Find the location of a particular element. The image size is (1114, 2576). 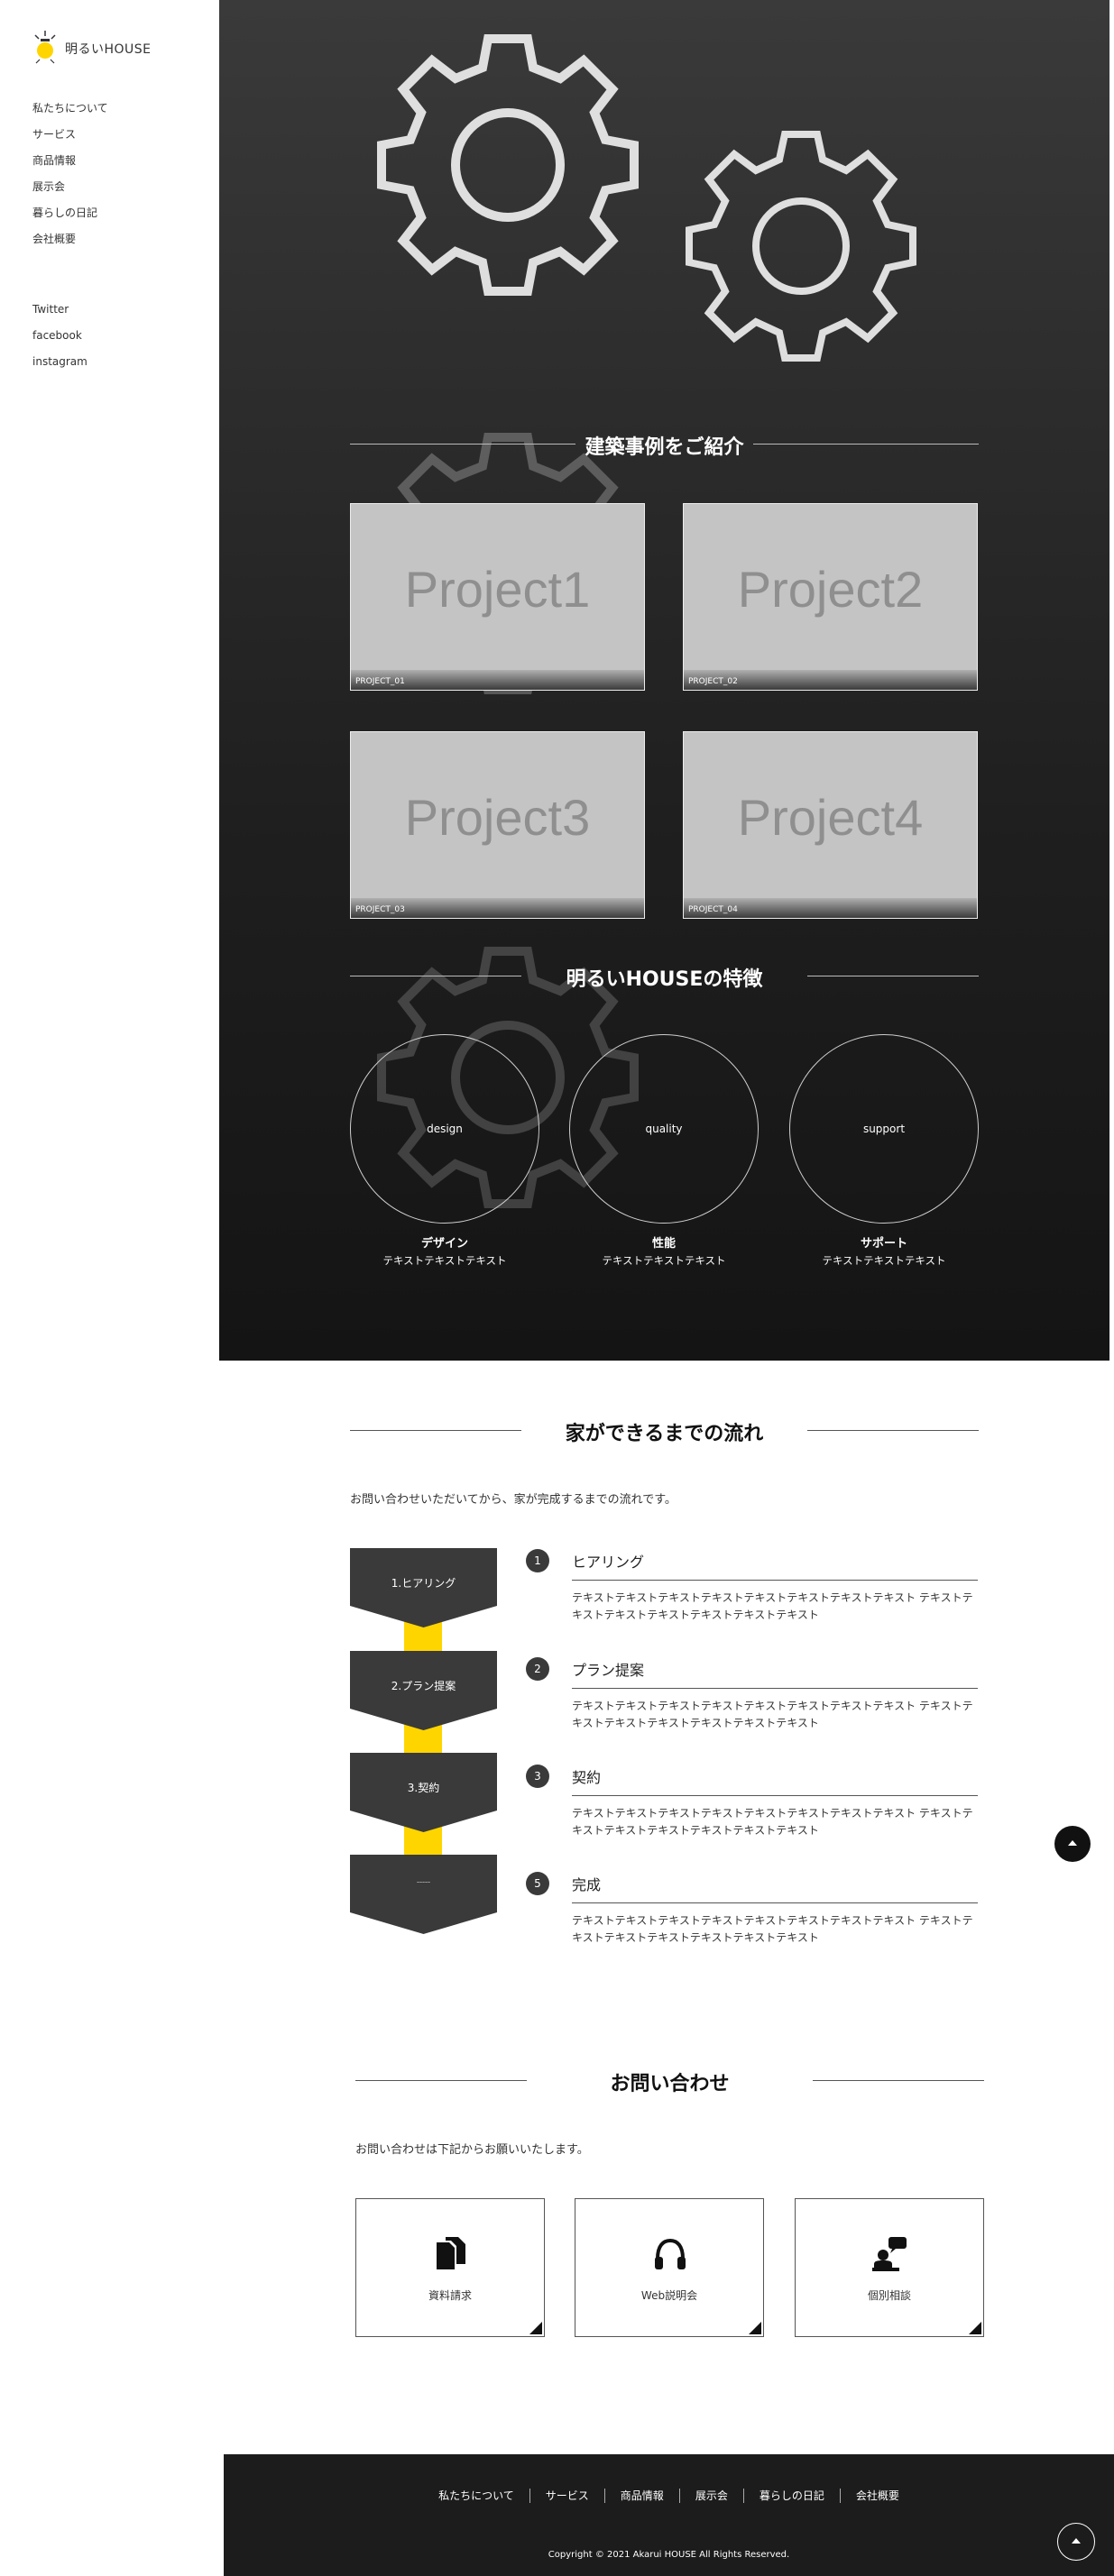

step-title: ヒアリング is located at coordinates (608, 1562).